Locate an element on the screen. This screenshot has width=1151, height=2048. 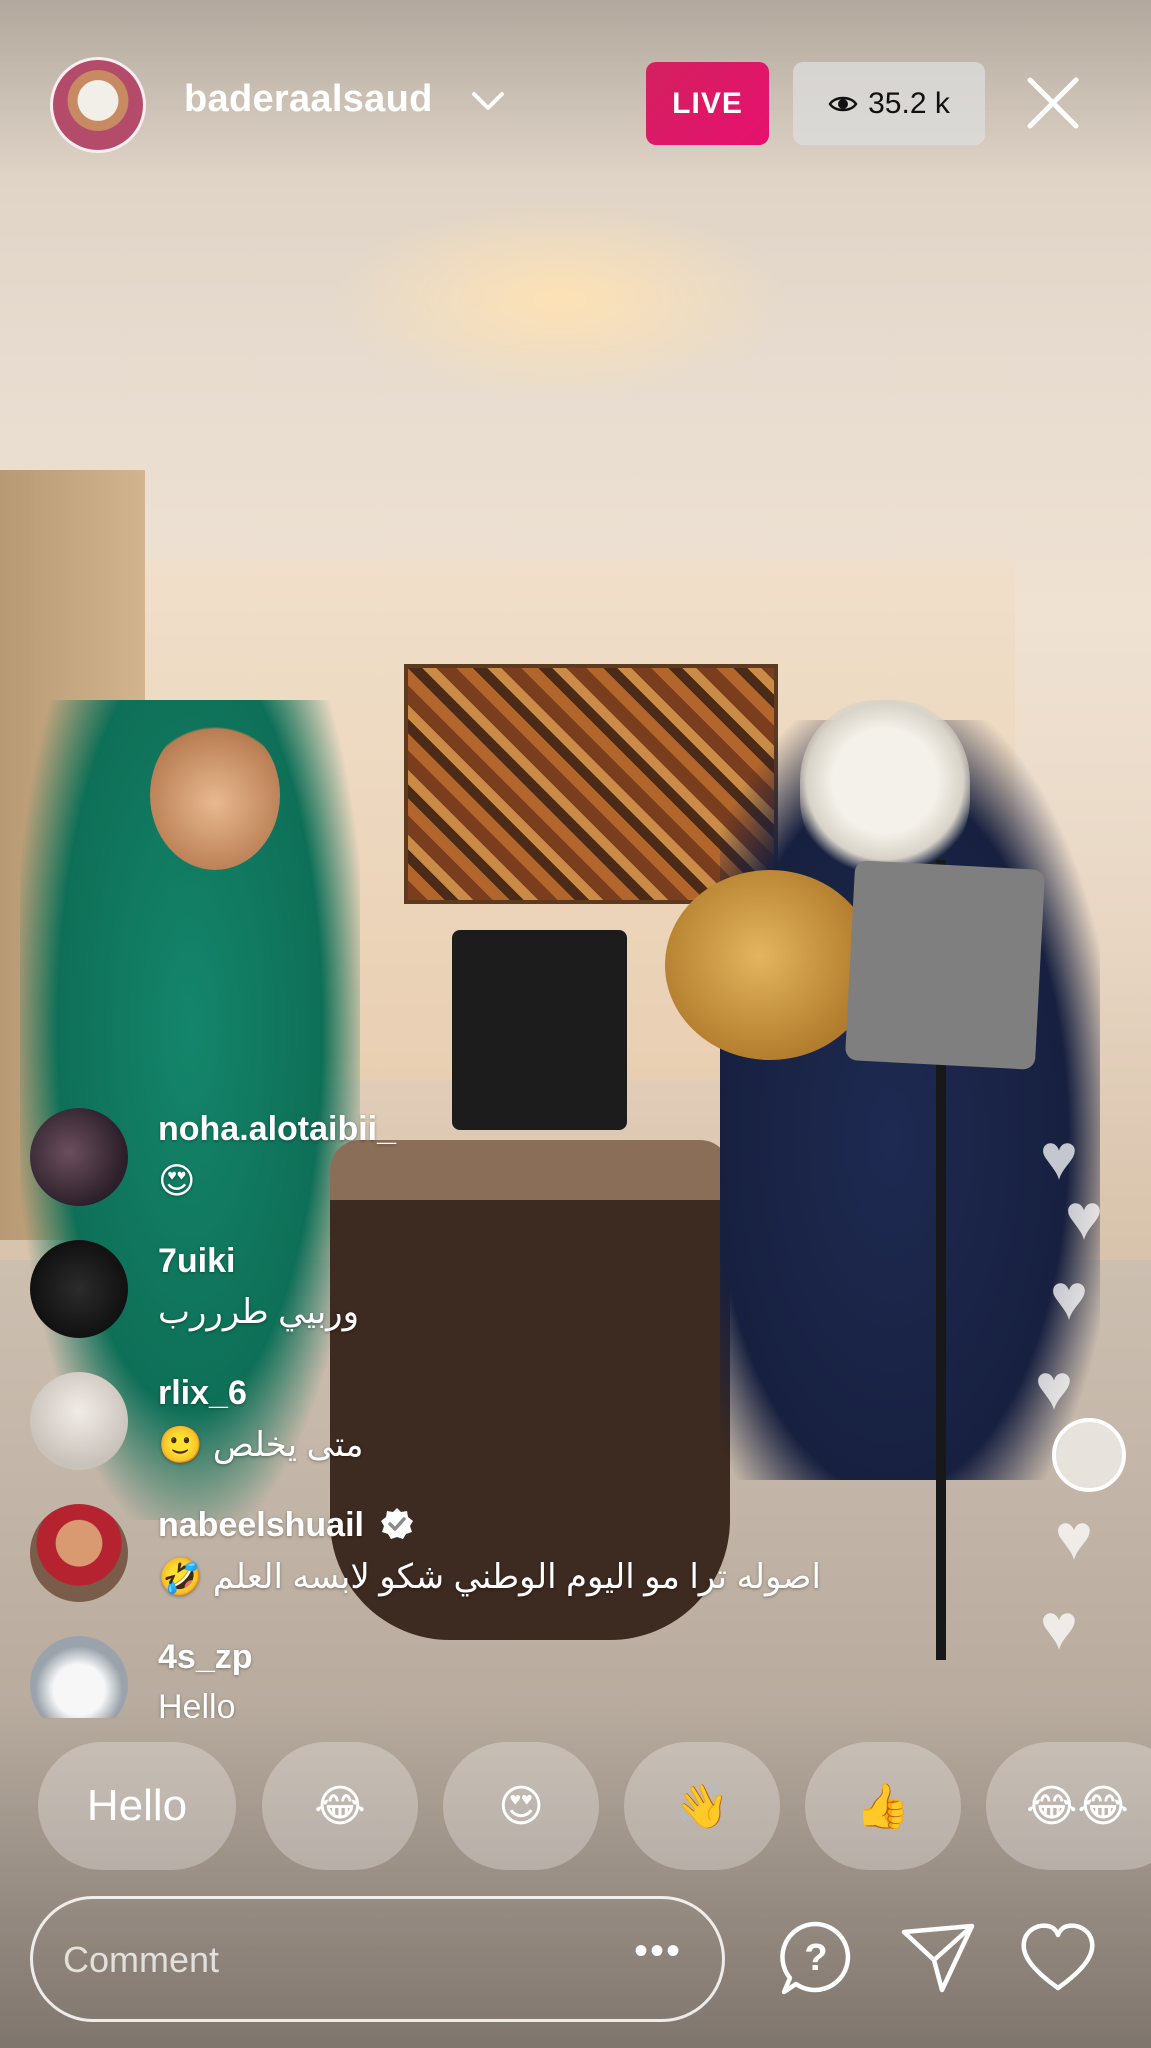
viewer-count: 35.2 k is located at coordinates (909, 103).